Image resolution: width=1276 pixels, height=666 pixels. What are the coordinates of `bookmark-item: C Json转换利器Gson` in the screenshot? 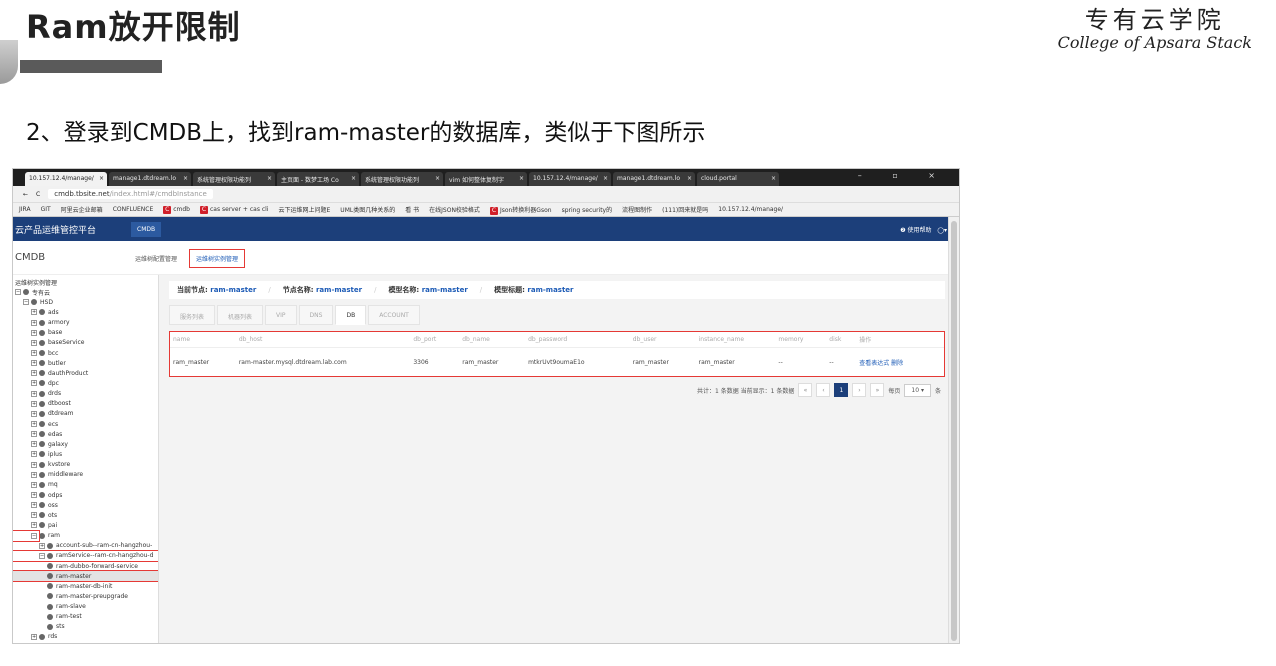 It's located at (520, 210).